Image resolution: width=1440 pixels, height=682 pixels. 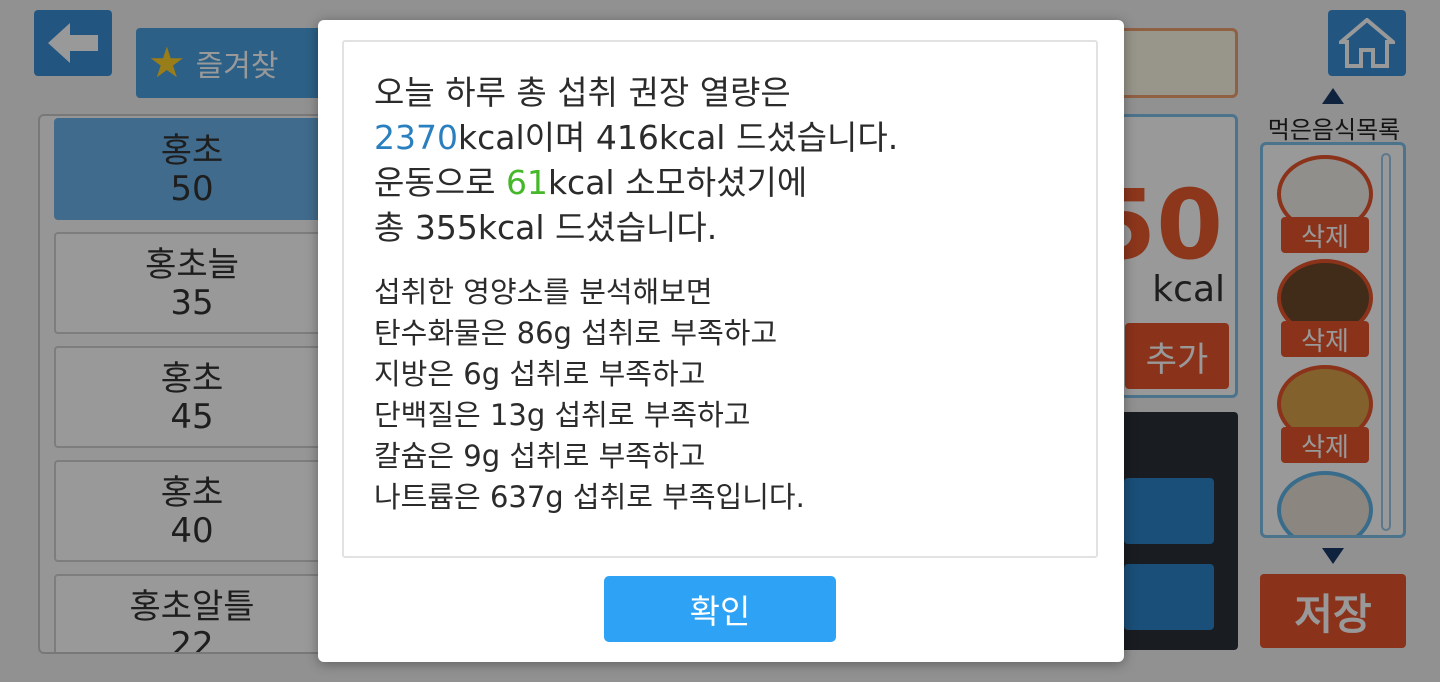 I want to click on summary-line-3-pre: 운동으로, so click(x=440, y=182).